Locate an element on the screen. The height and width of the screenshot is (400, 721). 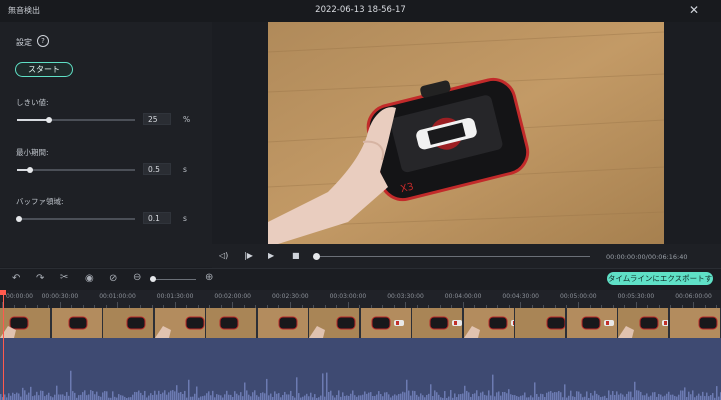
param-label: バッファ領域: is located at coordinates (40, 201).